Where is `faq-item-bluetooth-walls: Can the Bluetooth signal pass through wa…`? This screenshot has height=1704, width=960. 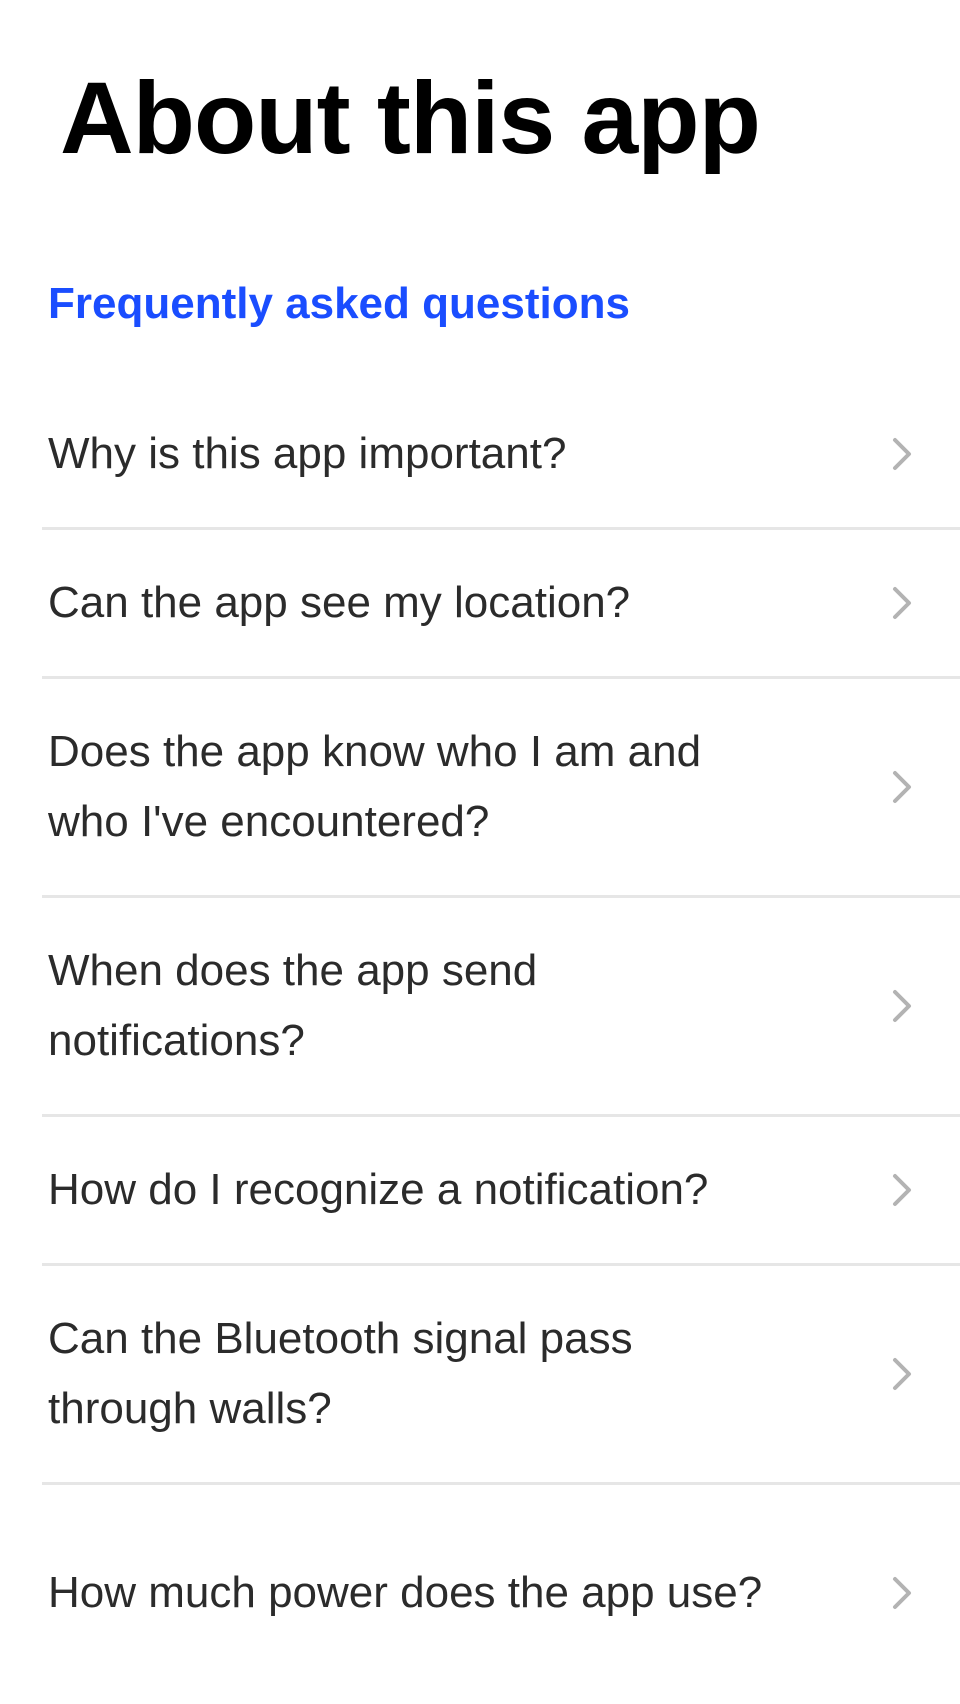
faq-item-bluetooth-walls: Can the Bluetooth signal pass through wa… is located at coordinates (501, 1375).